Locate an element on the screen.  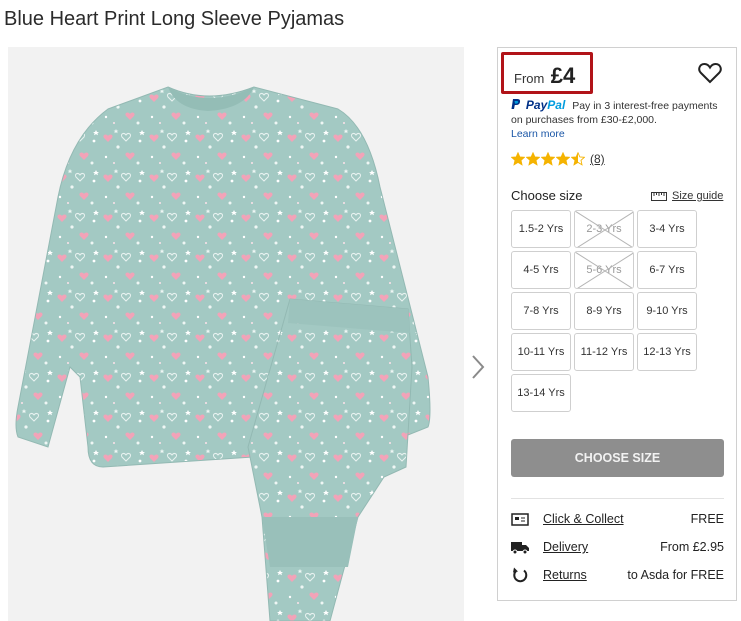
size-option: 1.5-2 Yrs is located at coordinates (541, 229).